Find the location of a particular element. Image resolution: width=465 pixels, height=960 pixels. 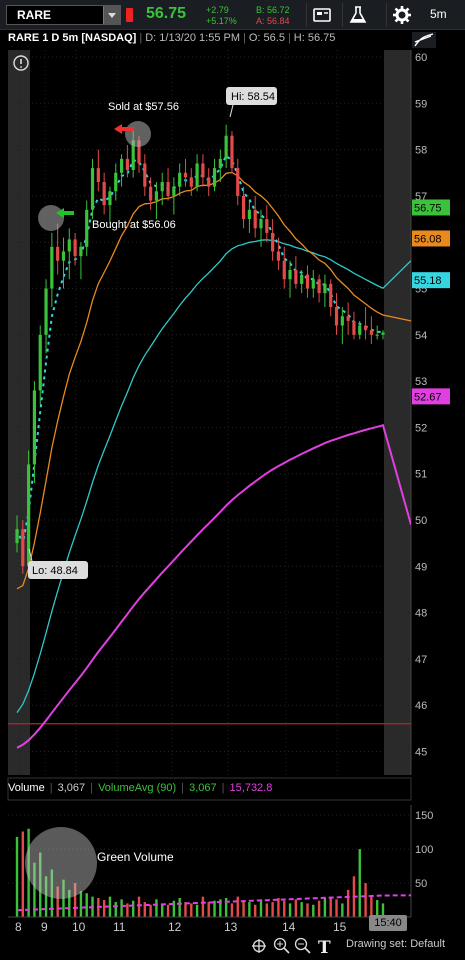

time-tick-label: 9 is located at coordinates (44, 927).